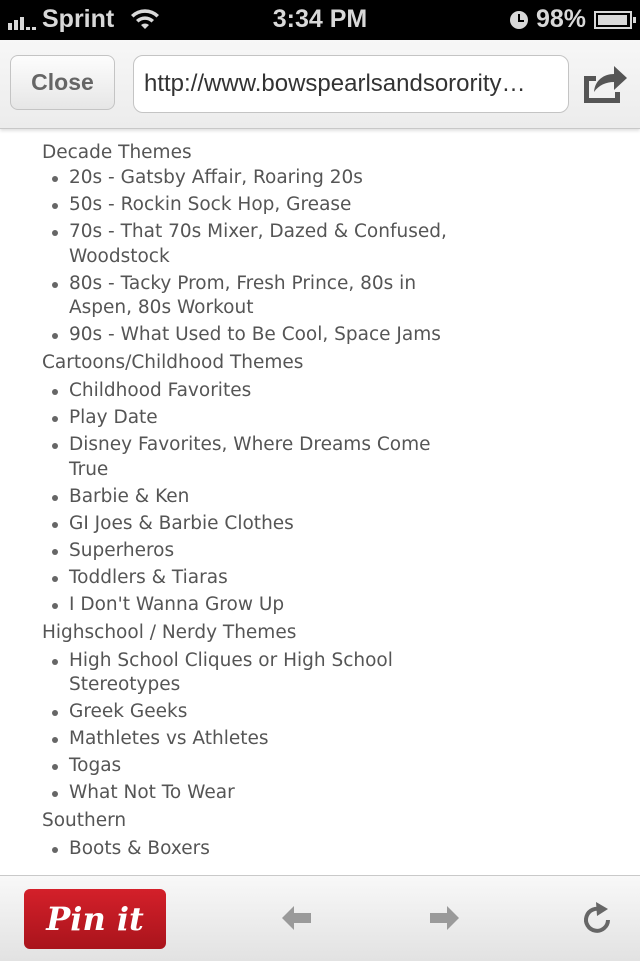 The height and width of the screenshot is (961, 640). What do you see at coordinates (169, 632) in the screenshot?
I see `section-title: Highschool / Nerdy Themes` at bounding box center [169, 632].